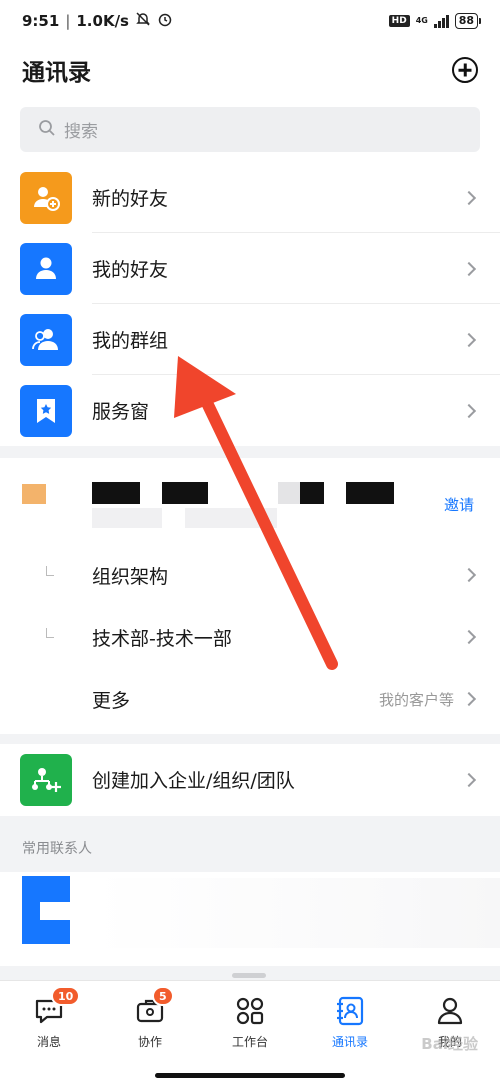  Describe the element at coordinates (121, 412) in the screenshot. I see `list-item-label: 服务窗` at that location.